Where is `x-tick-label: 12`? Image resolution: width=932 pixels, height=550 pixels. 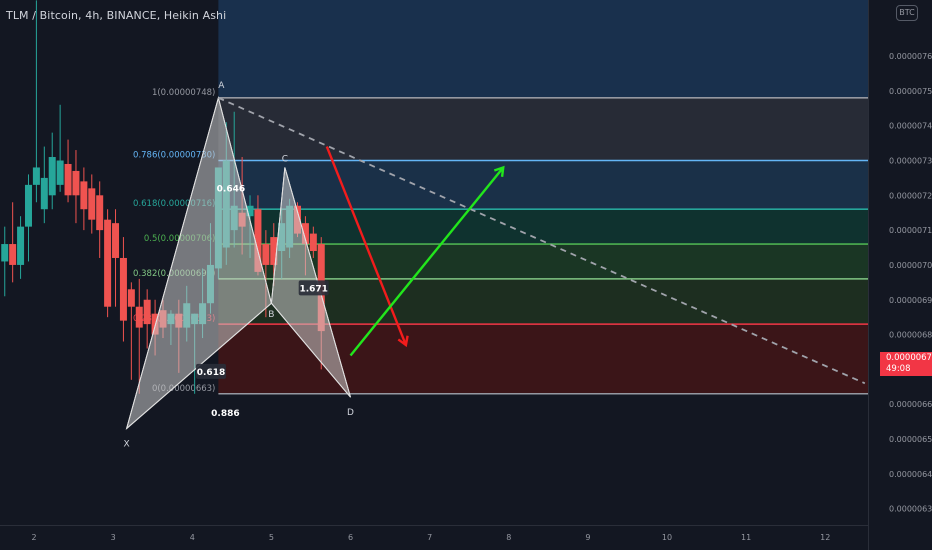
x-tick-label: 12 is located at coordinates (825, 537).